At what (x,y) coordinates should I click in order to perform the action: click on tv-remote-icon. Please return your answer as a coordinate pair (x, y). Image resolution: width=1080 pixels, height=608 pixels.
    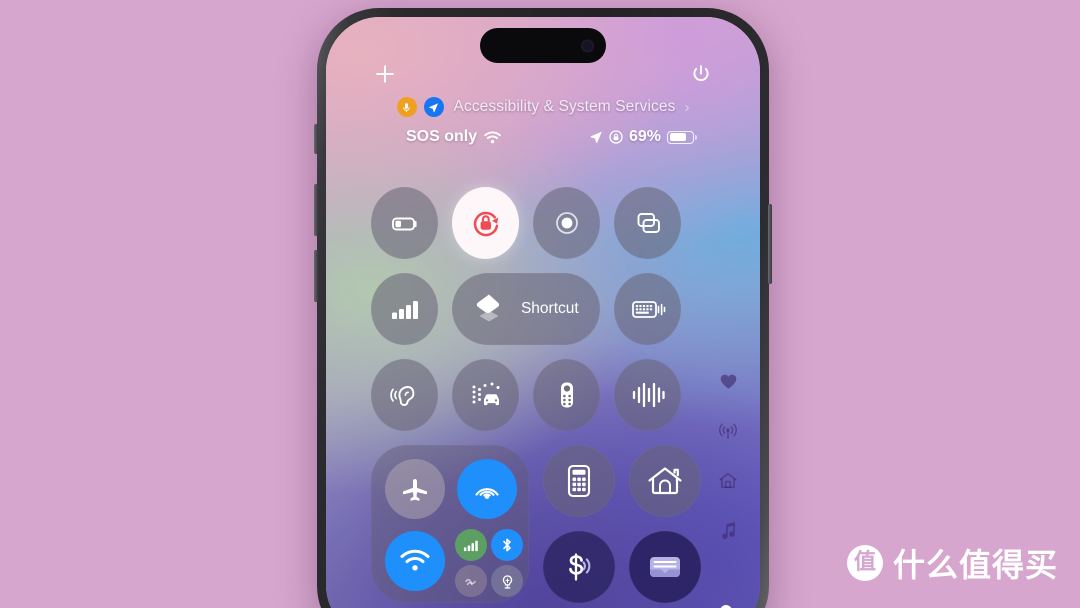
    Looking at the image, I should click on (567, 395).